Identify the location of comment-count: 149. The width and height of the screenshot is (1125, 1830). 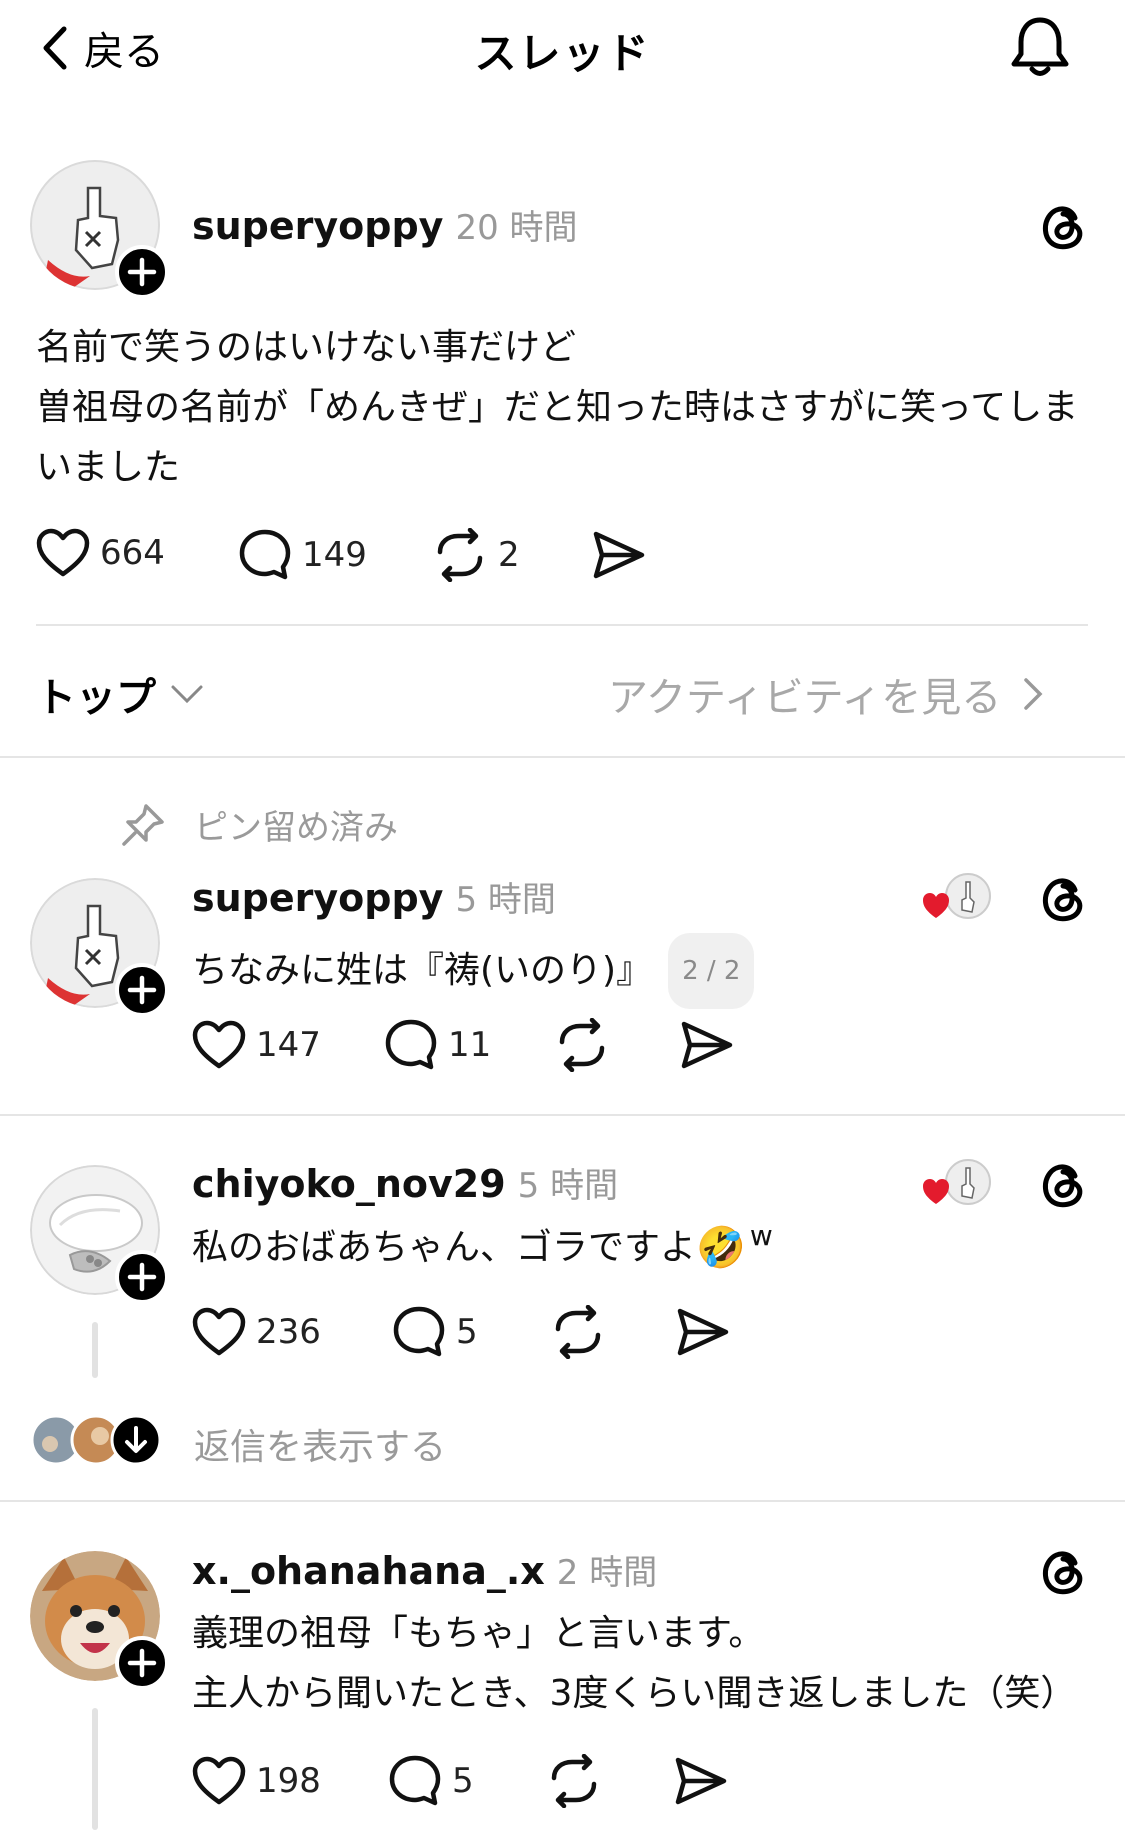
(334, 555).